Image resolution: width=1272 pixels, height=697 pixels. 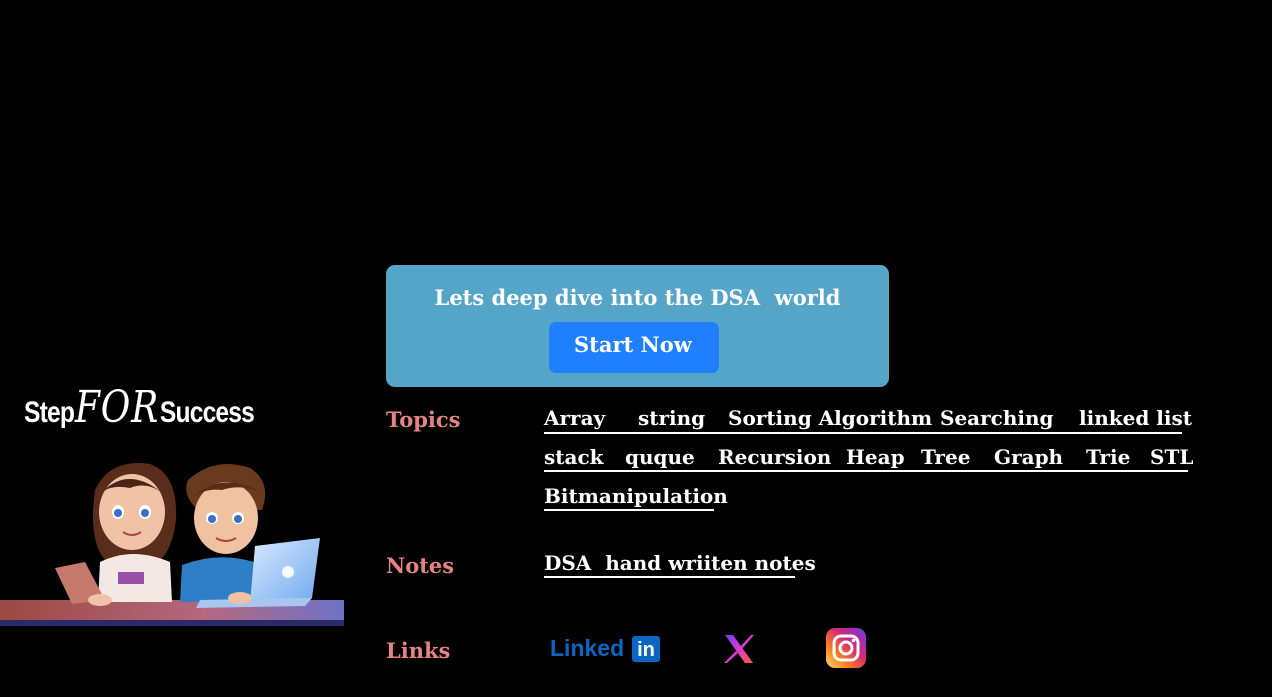 I want to click on start-now-button: Start Now, so click(x=634, y=347).